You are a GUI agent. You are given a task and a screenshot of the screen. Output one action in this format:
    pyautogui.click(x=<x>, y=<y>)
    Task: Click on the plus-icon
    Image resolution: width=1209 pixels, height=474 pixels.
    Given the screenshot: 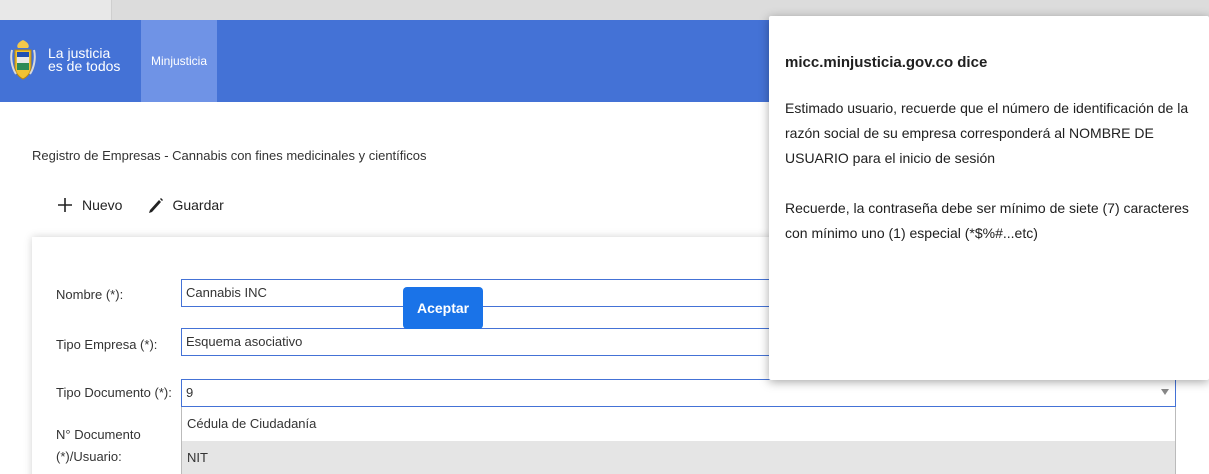 What is the action you would take?
    pyautogui.click(x=65, y=205)
    